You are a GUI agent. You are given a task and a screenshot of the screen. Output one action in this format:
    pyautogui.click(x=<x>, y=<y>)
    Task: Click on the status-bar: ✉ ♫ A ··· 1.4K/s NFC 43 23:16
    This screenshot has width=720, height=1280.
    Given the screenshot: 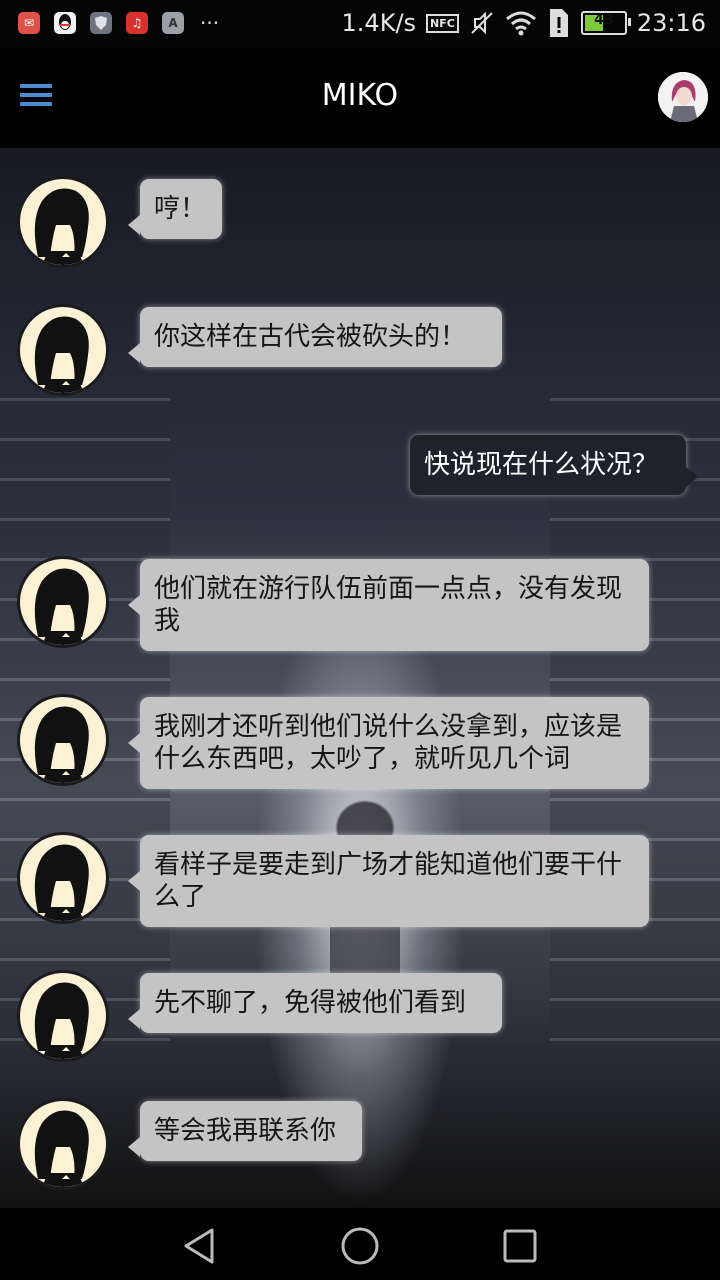 What is the action you would take?
    pyautogui.click(x=360, y=24)
    